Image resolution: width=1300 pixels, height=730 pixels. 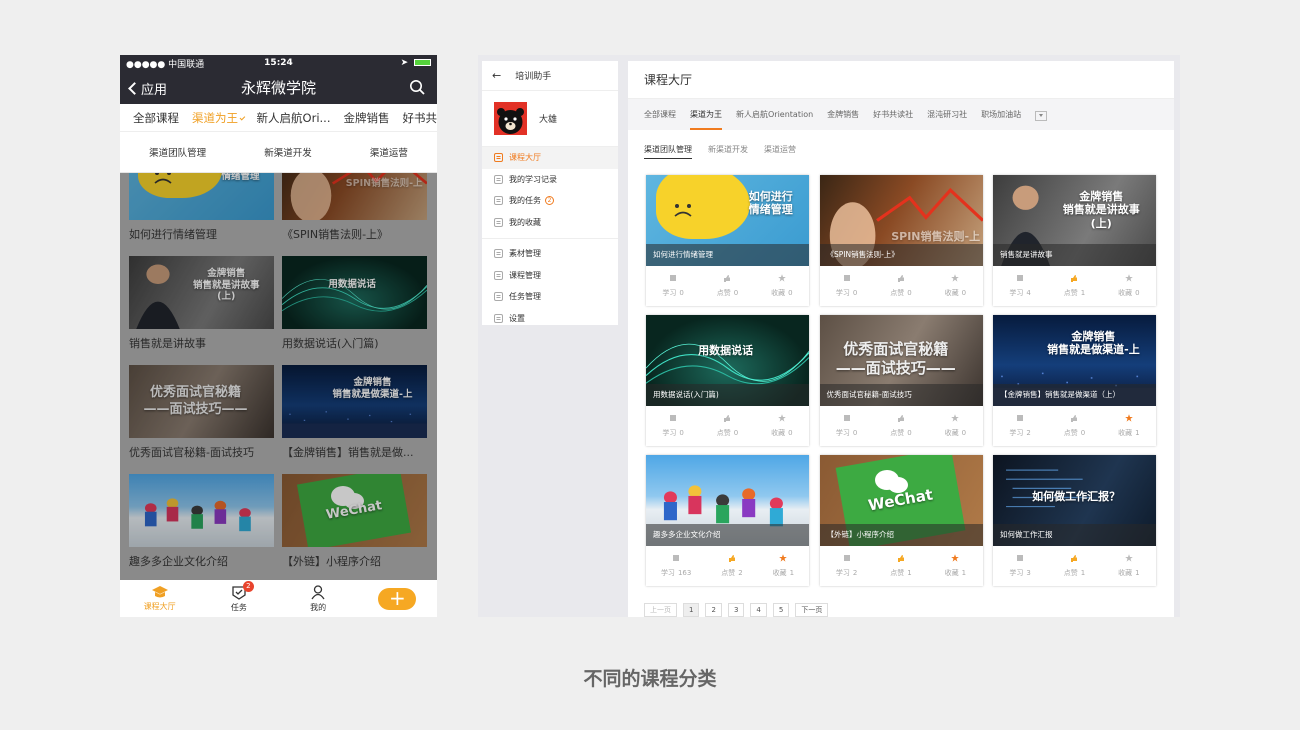 I want to click on course-card: 趣多多企业文化介绍, so click(x=201, y=521).